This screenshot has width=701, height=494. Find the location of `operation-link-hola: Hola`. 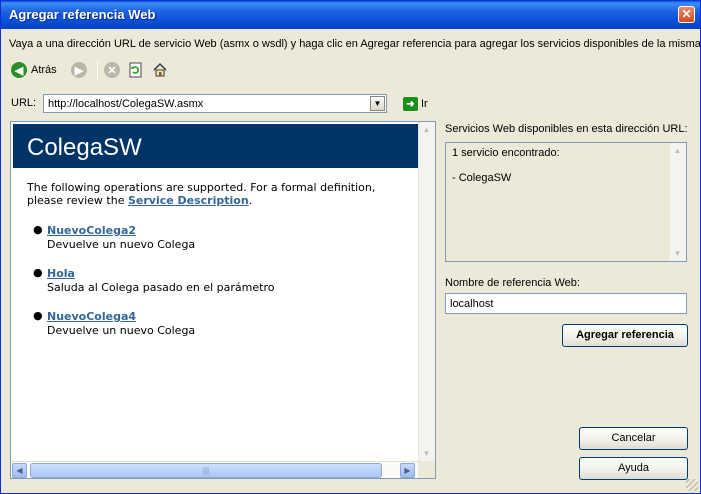

operation-link-hola: Hola is located at coordinates (61, 273).